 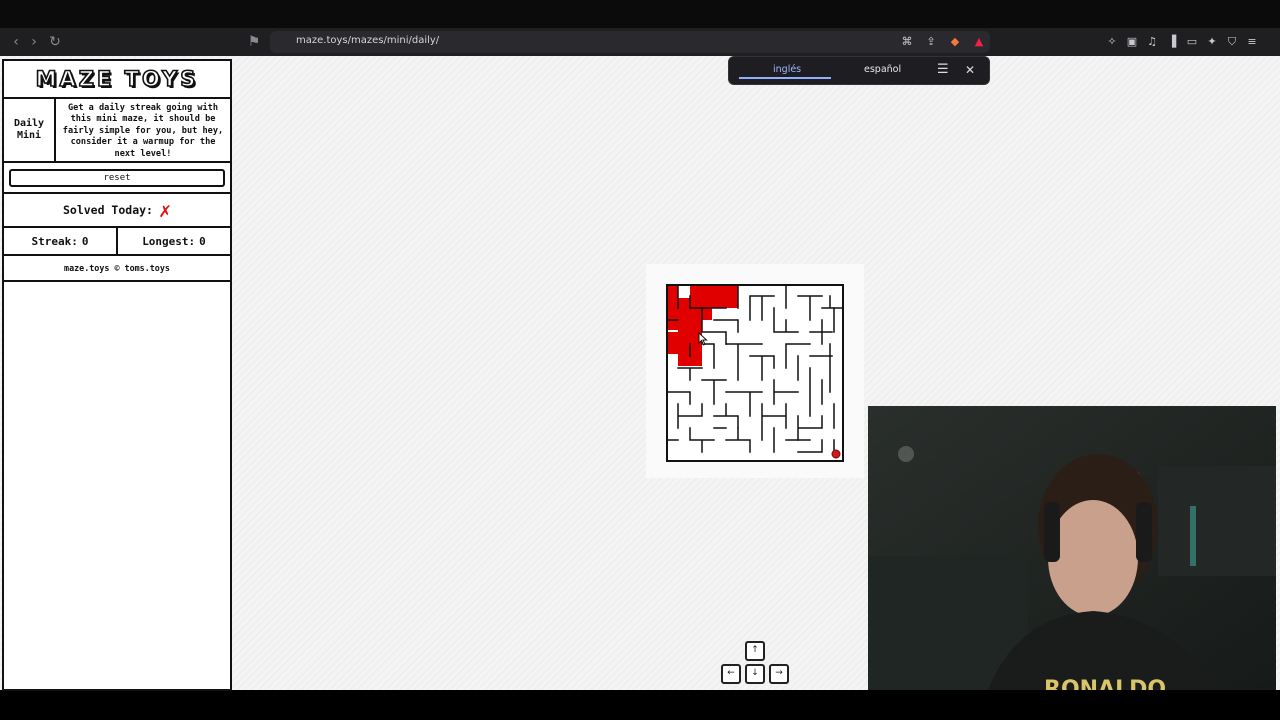 I want to click on assistant-icon: ✦, so click(x=1212, y=42).